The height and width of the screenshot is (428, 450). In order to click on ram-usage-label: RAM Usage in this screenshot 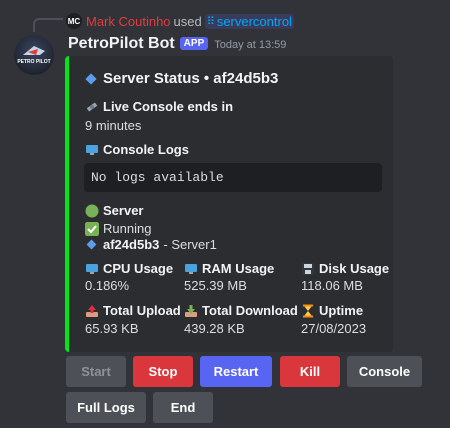, I will do `click(238, 268)`.